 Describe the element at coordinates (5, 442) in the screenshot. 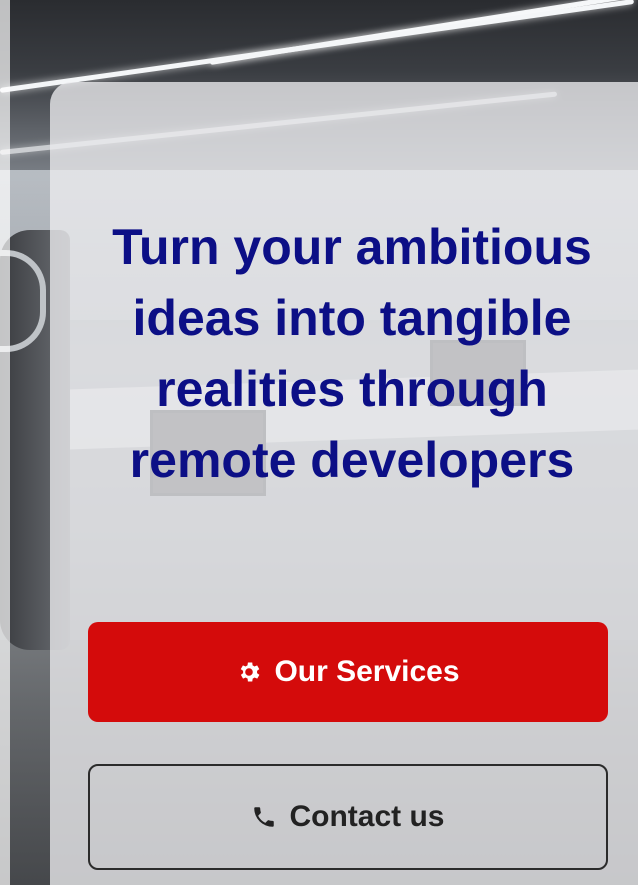

I see `left-edge` at that location.